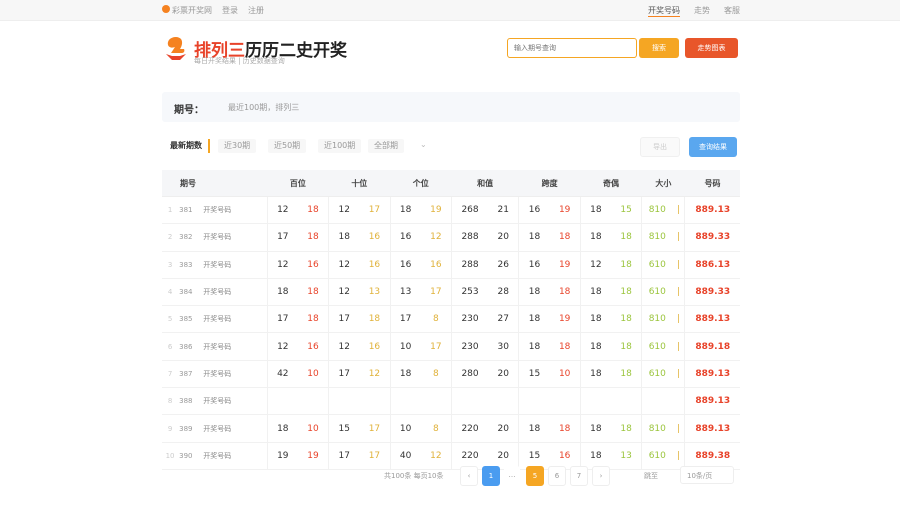 The height and width of the screenshot is (512, 900). Describe the element at coordinates (215, 183) in the screenshot. I see `header-issue: 期号` at that location.